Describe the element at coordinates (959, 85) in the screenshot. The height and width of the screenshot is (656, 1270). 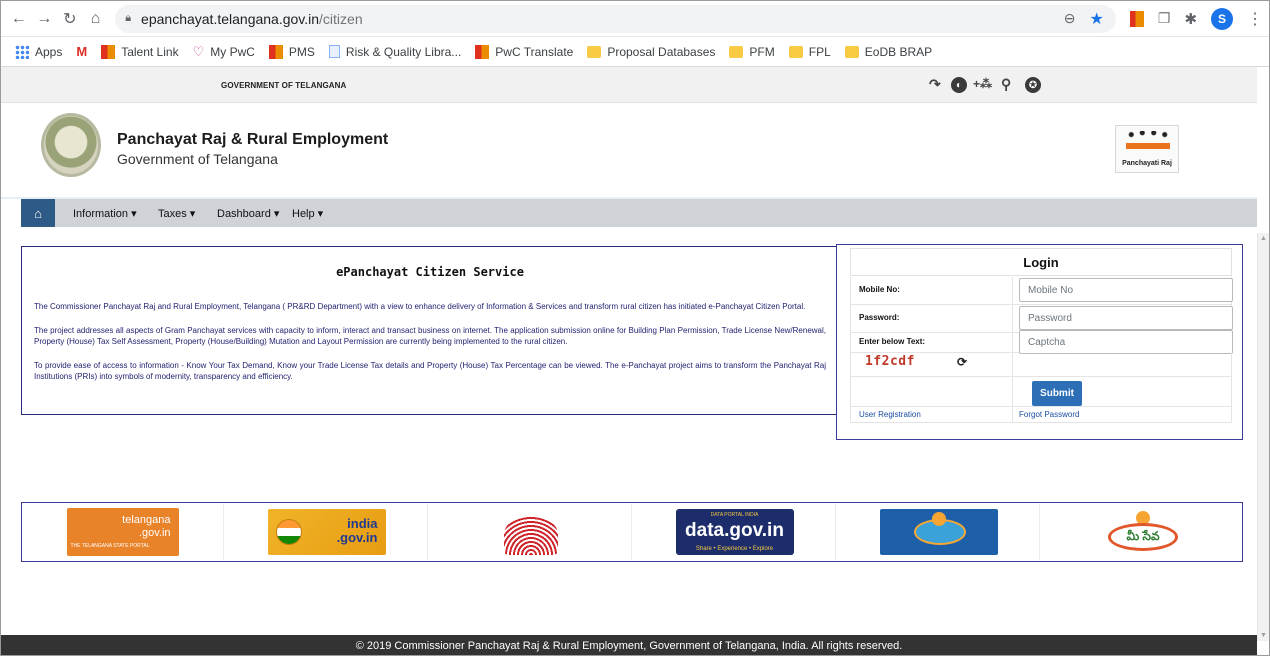
I see `contrast-icon: ◐` at that location.